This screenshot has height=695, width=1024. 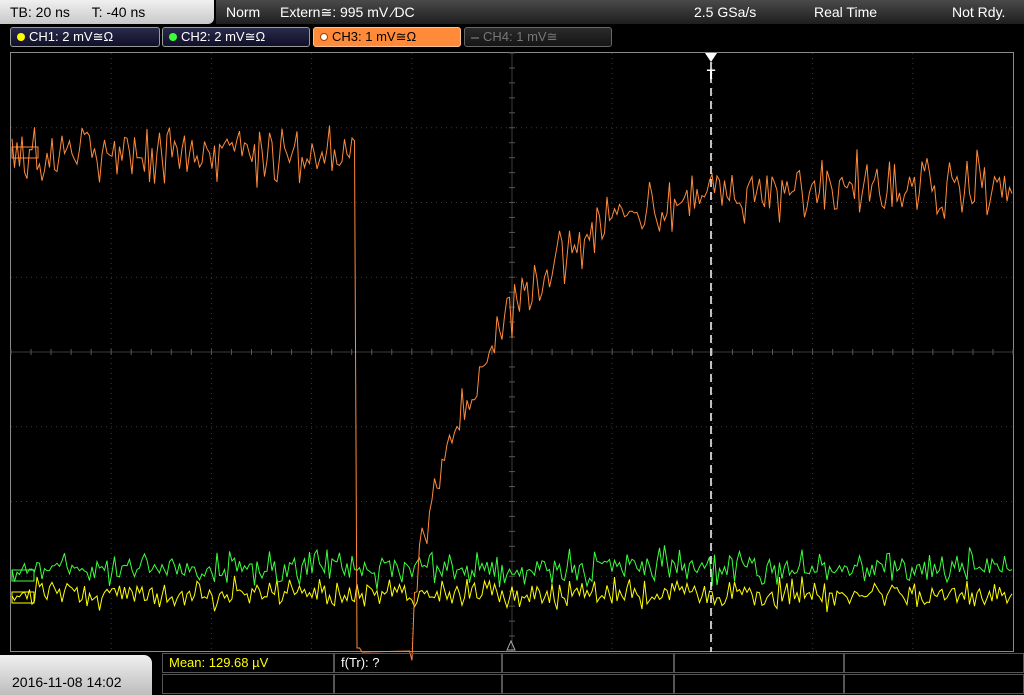 I want to click on datetime-panel: 2016-11-08 14:02, so click(x=76, y=675).